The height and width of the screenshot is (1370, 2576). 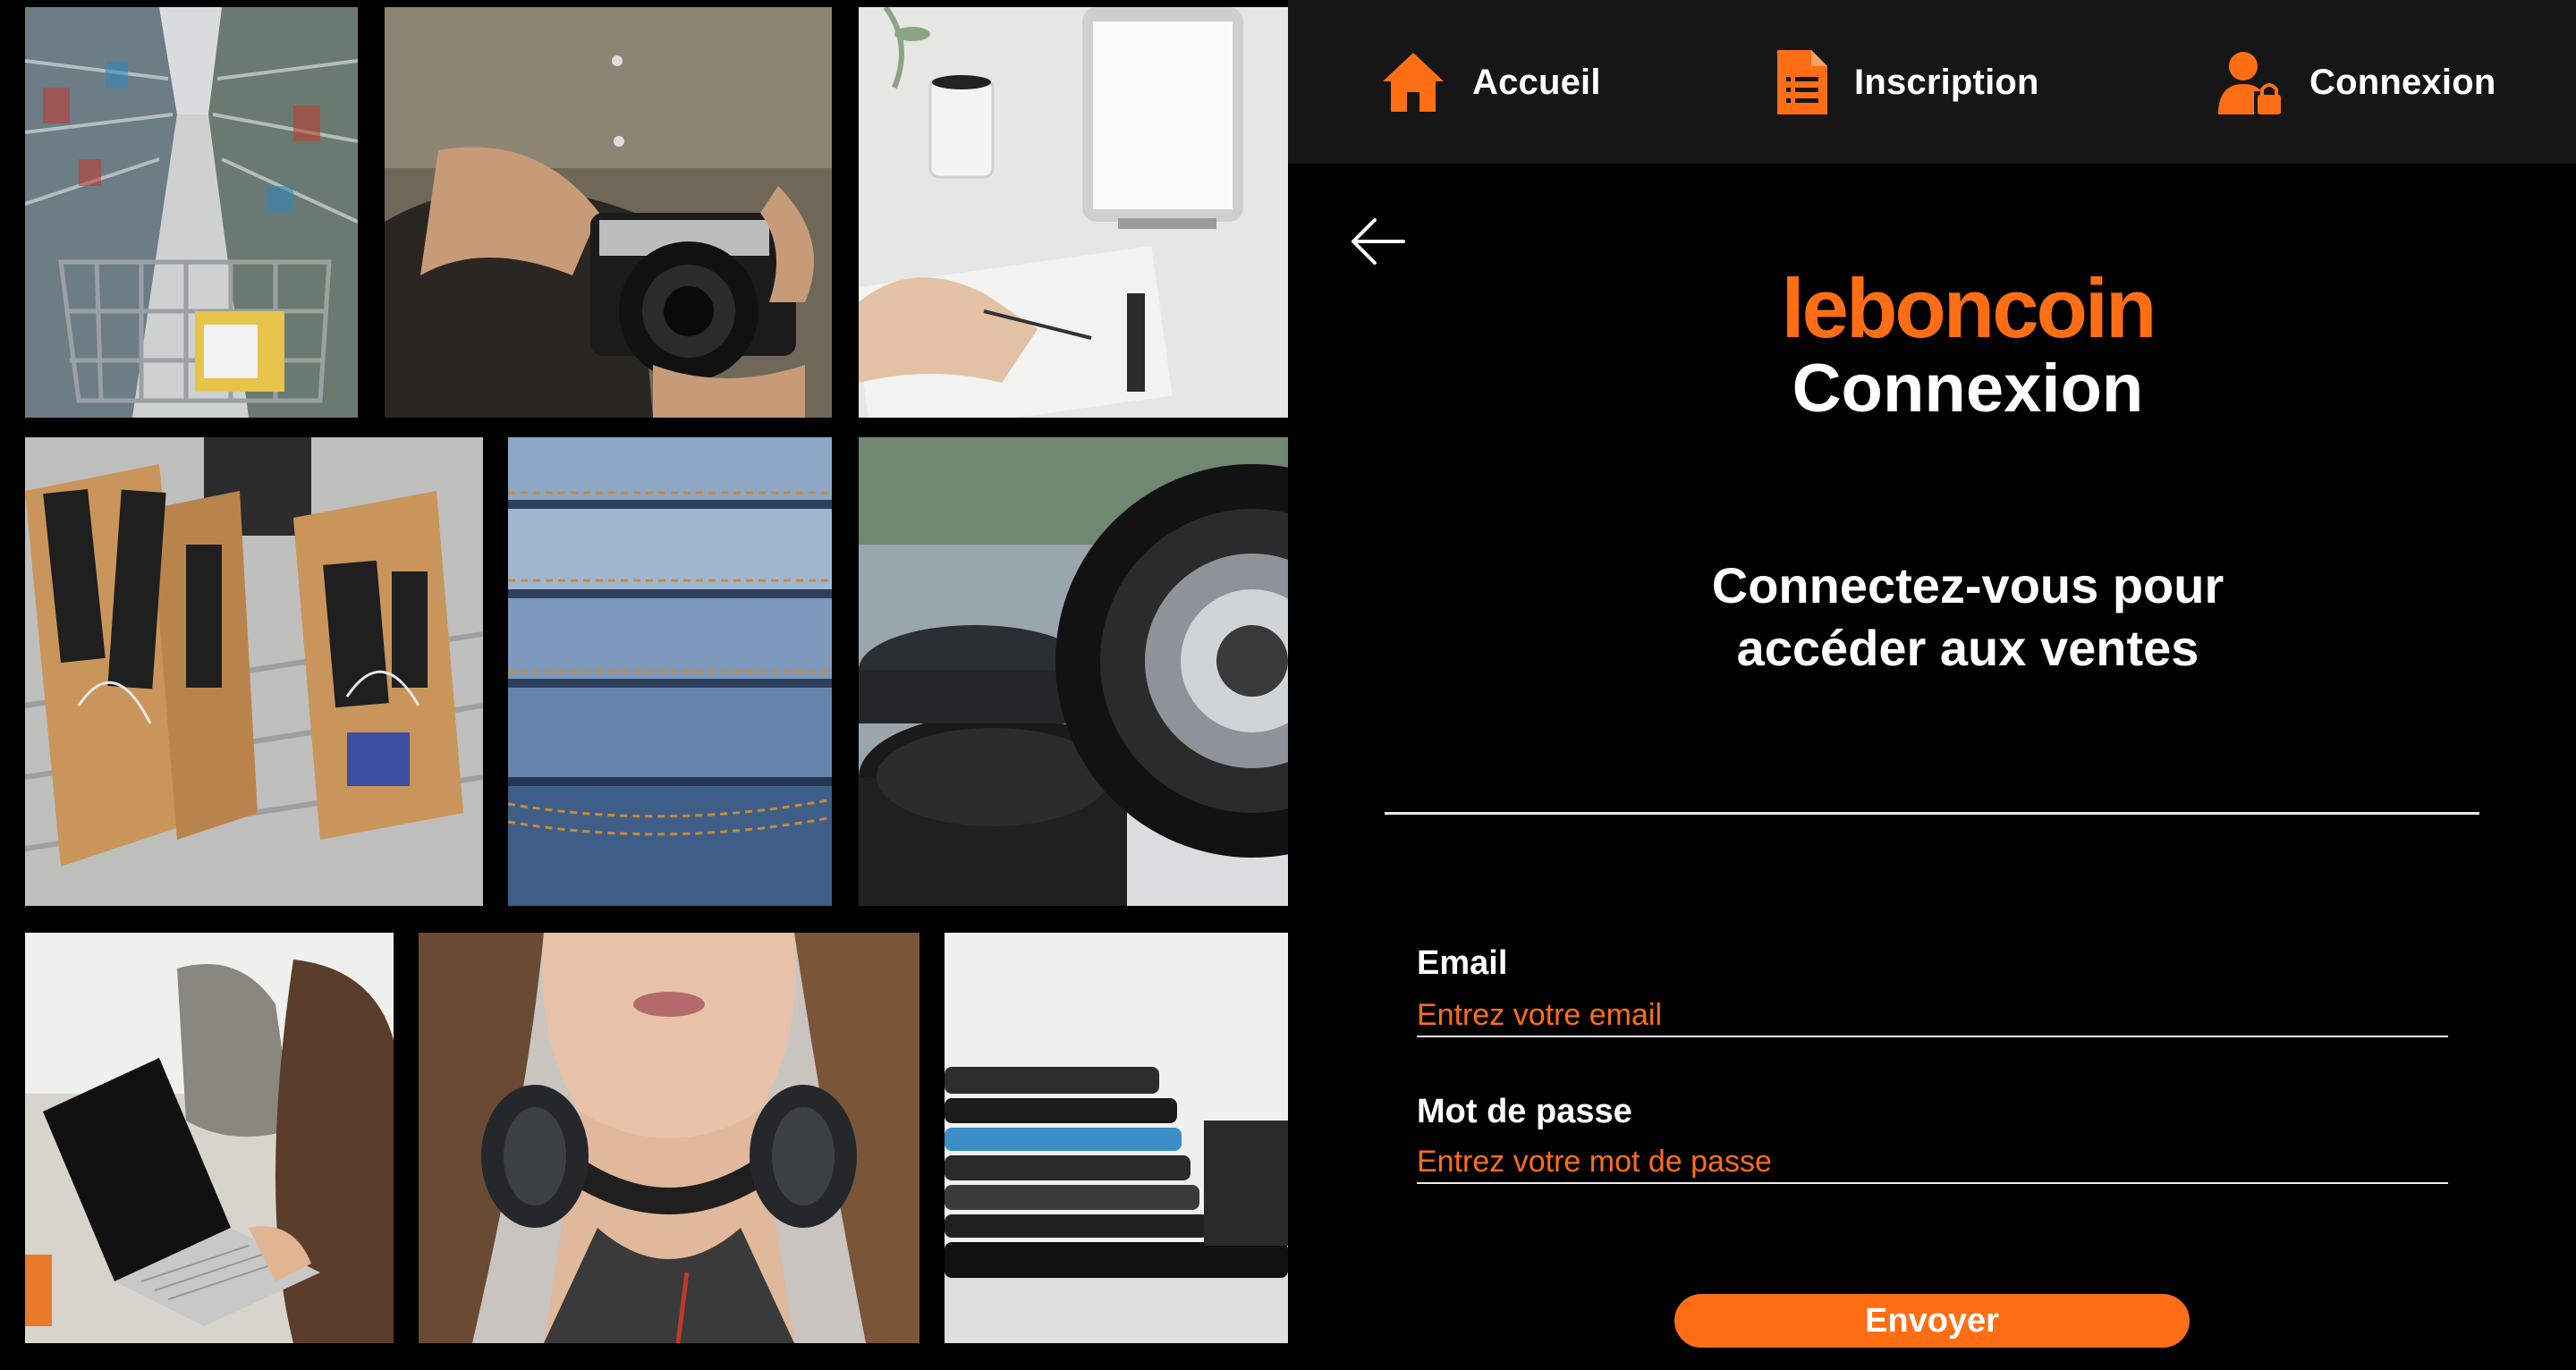 I want to click on nav-item-connexion: Connexion, so click(x=2357, y=82).